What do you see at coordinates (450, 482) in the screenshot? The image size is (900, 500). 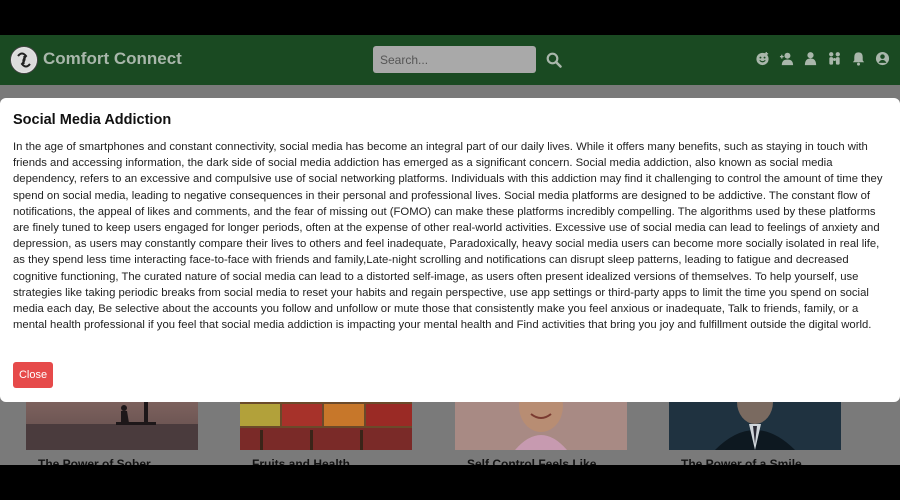 I see `letterbox-bottom` at bounding box center [450, 482].